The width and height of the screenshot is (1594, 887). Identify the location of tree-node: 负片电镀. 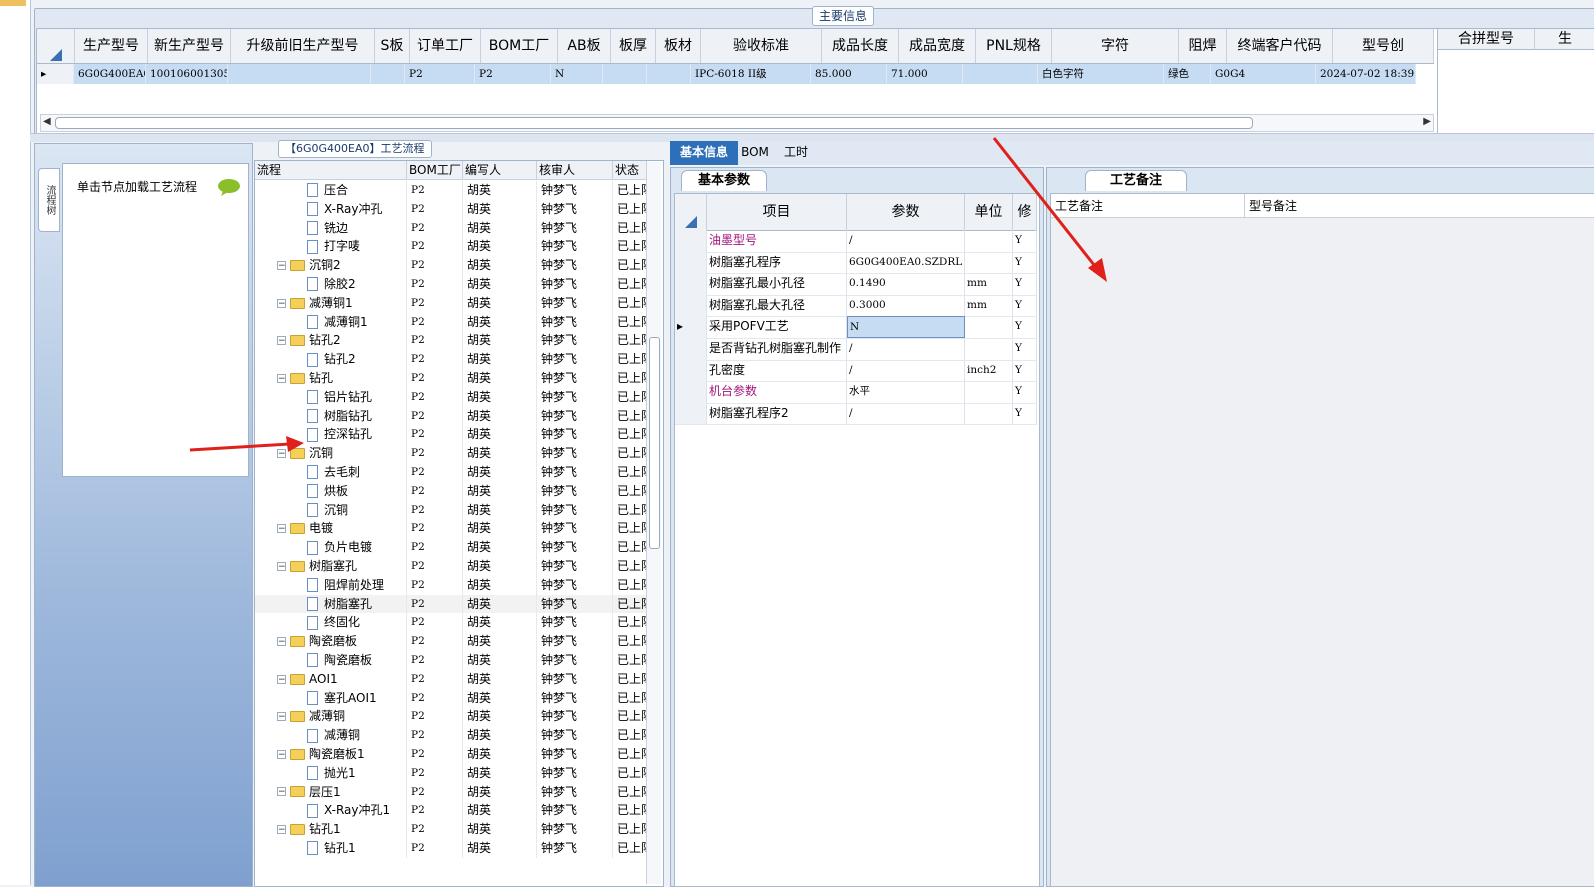
(331, 547).